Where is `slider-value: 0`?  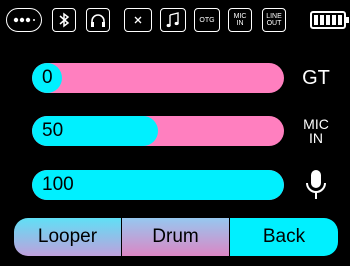
slider-value: 0 is located at coordinates (47, 77).